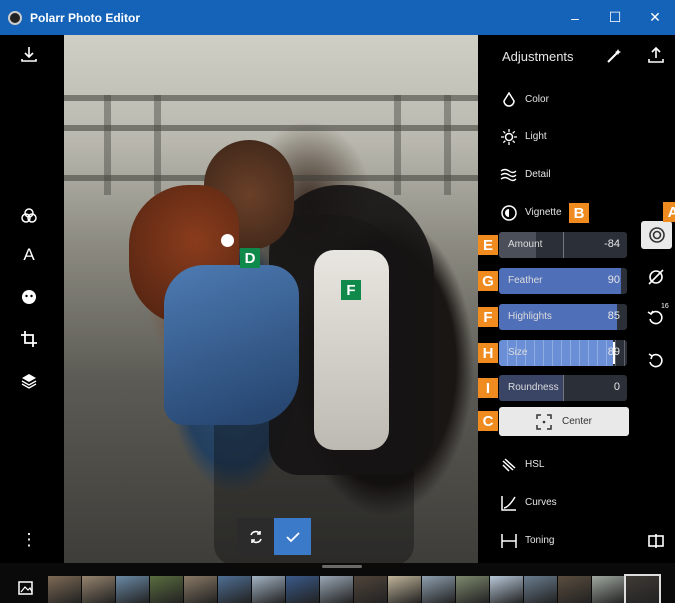 The width and height of the screenshot is (675, 603). I want to click on compare-icon, so click(656, 277).